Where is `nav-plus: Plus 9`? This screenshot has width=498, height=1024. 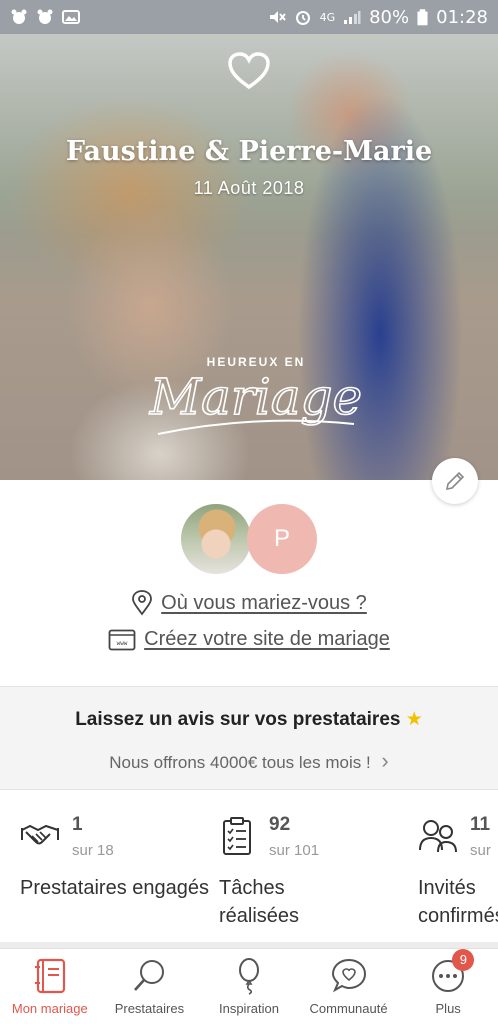 nav-plus: Plus 9 is located at coordinates (448, 986).